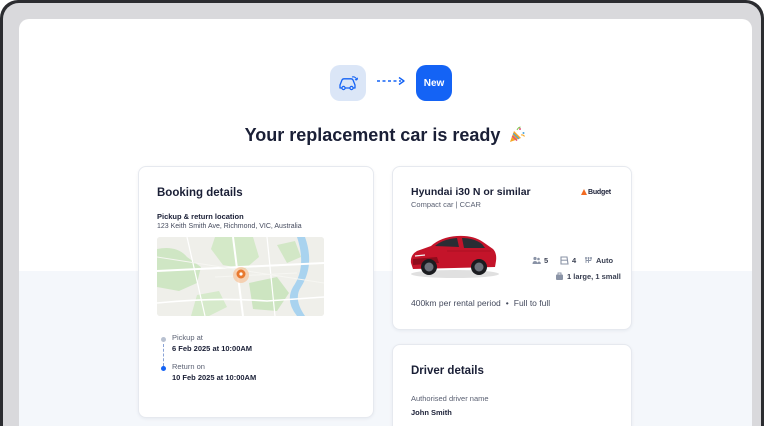 This screenshot has height=426, width=764. Describe the element at coordinates (536, 260) in the screenshot. I see `passenger-icon` at that location.